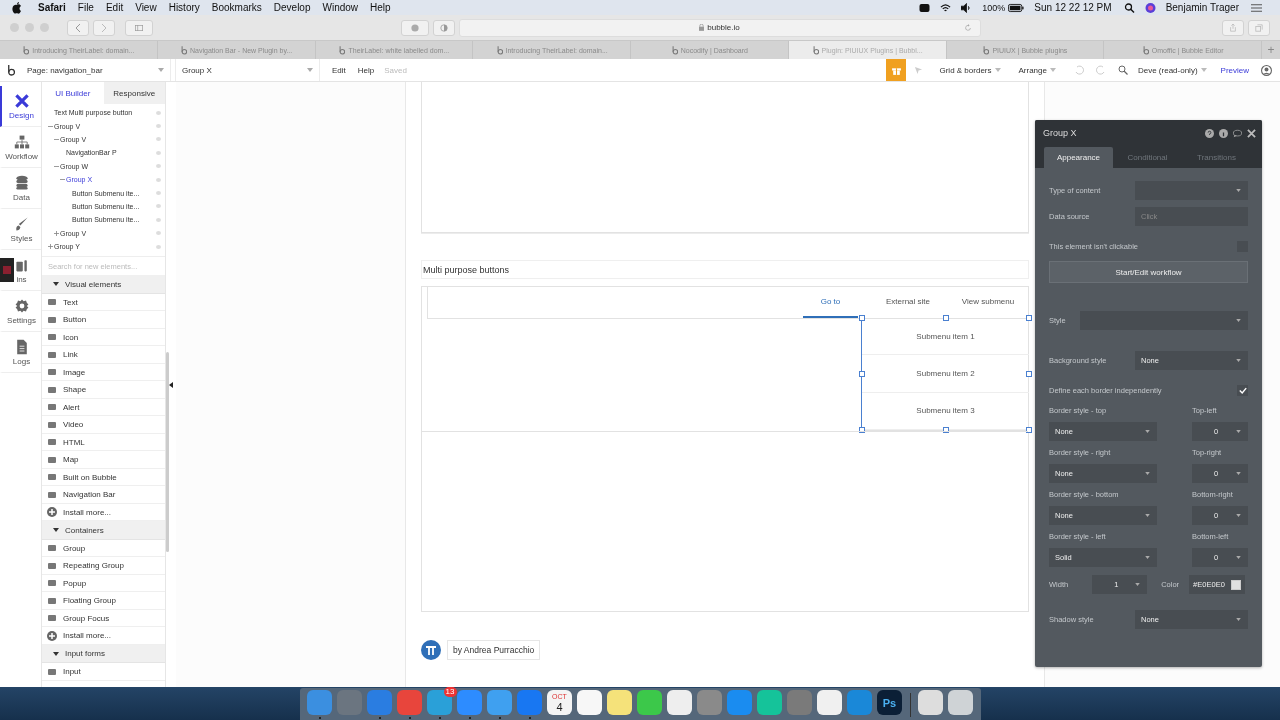  What do you see at coordinates (17, 7) in the screenshot?
I see `apple-icon` at bounding box center [17, 7].